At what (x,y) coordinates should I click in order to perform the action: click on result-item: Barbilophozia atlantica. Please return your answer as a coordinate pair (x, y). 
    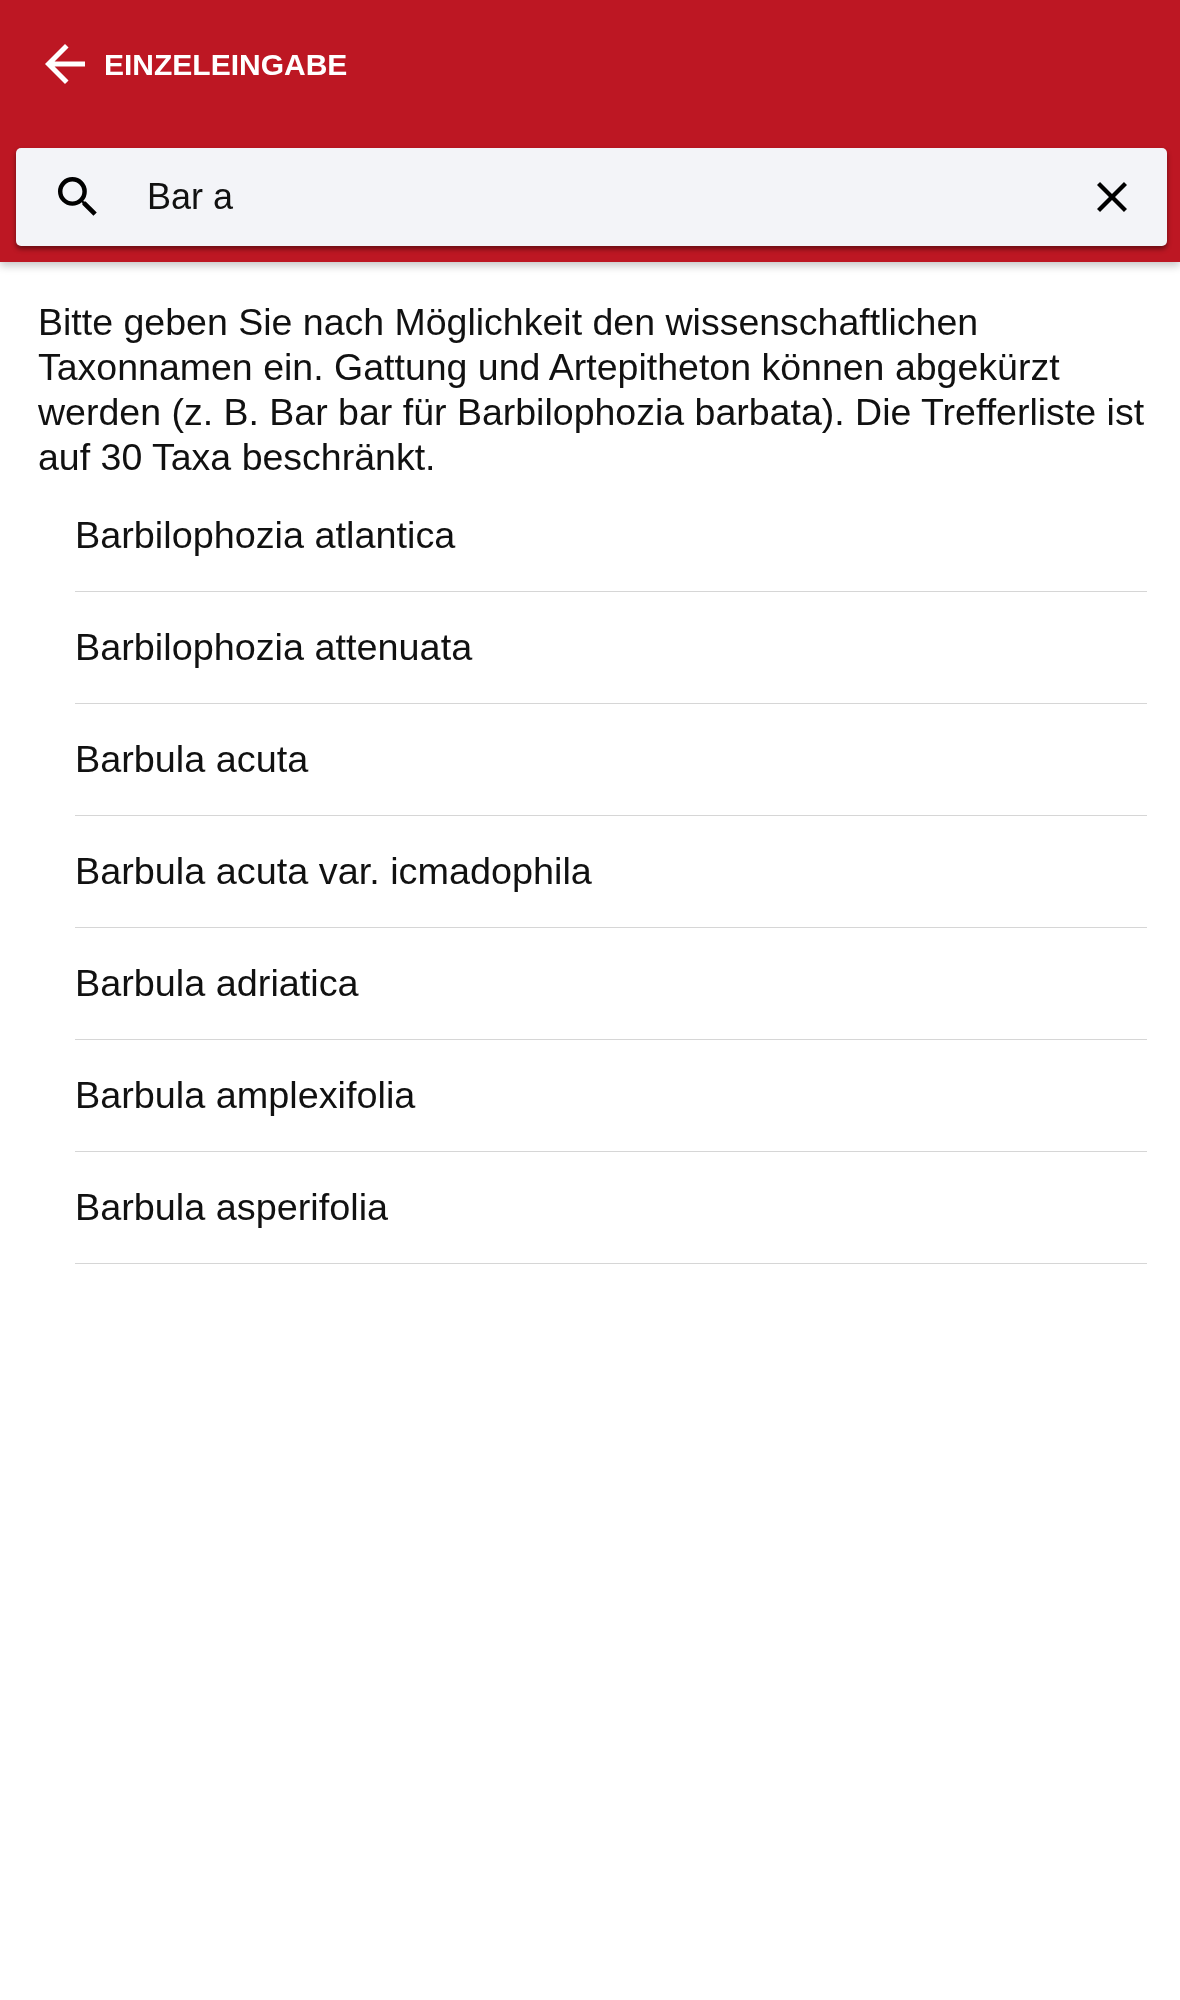
    Looking at the image, I should click on (611, 536).